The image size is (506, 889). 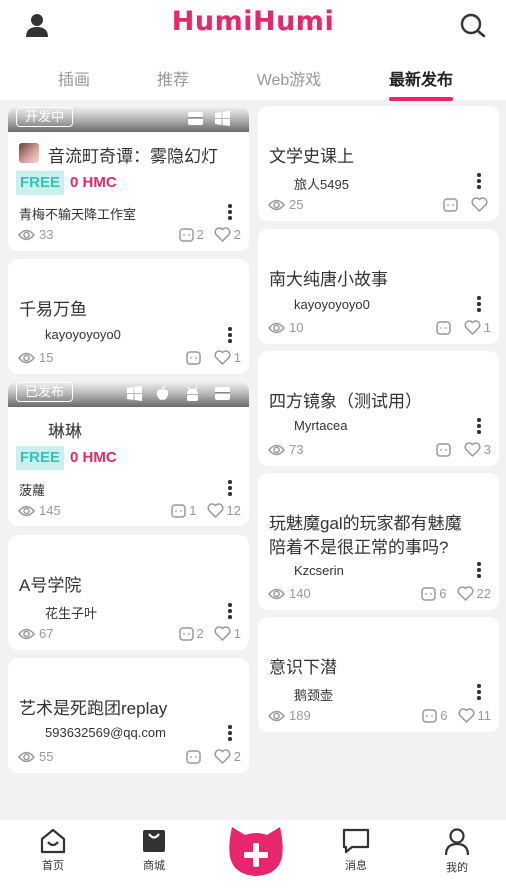 I want to click on like-count: 2, so click(x=237, y=756).